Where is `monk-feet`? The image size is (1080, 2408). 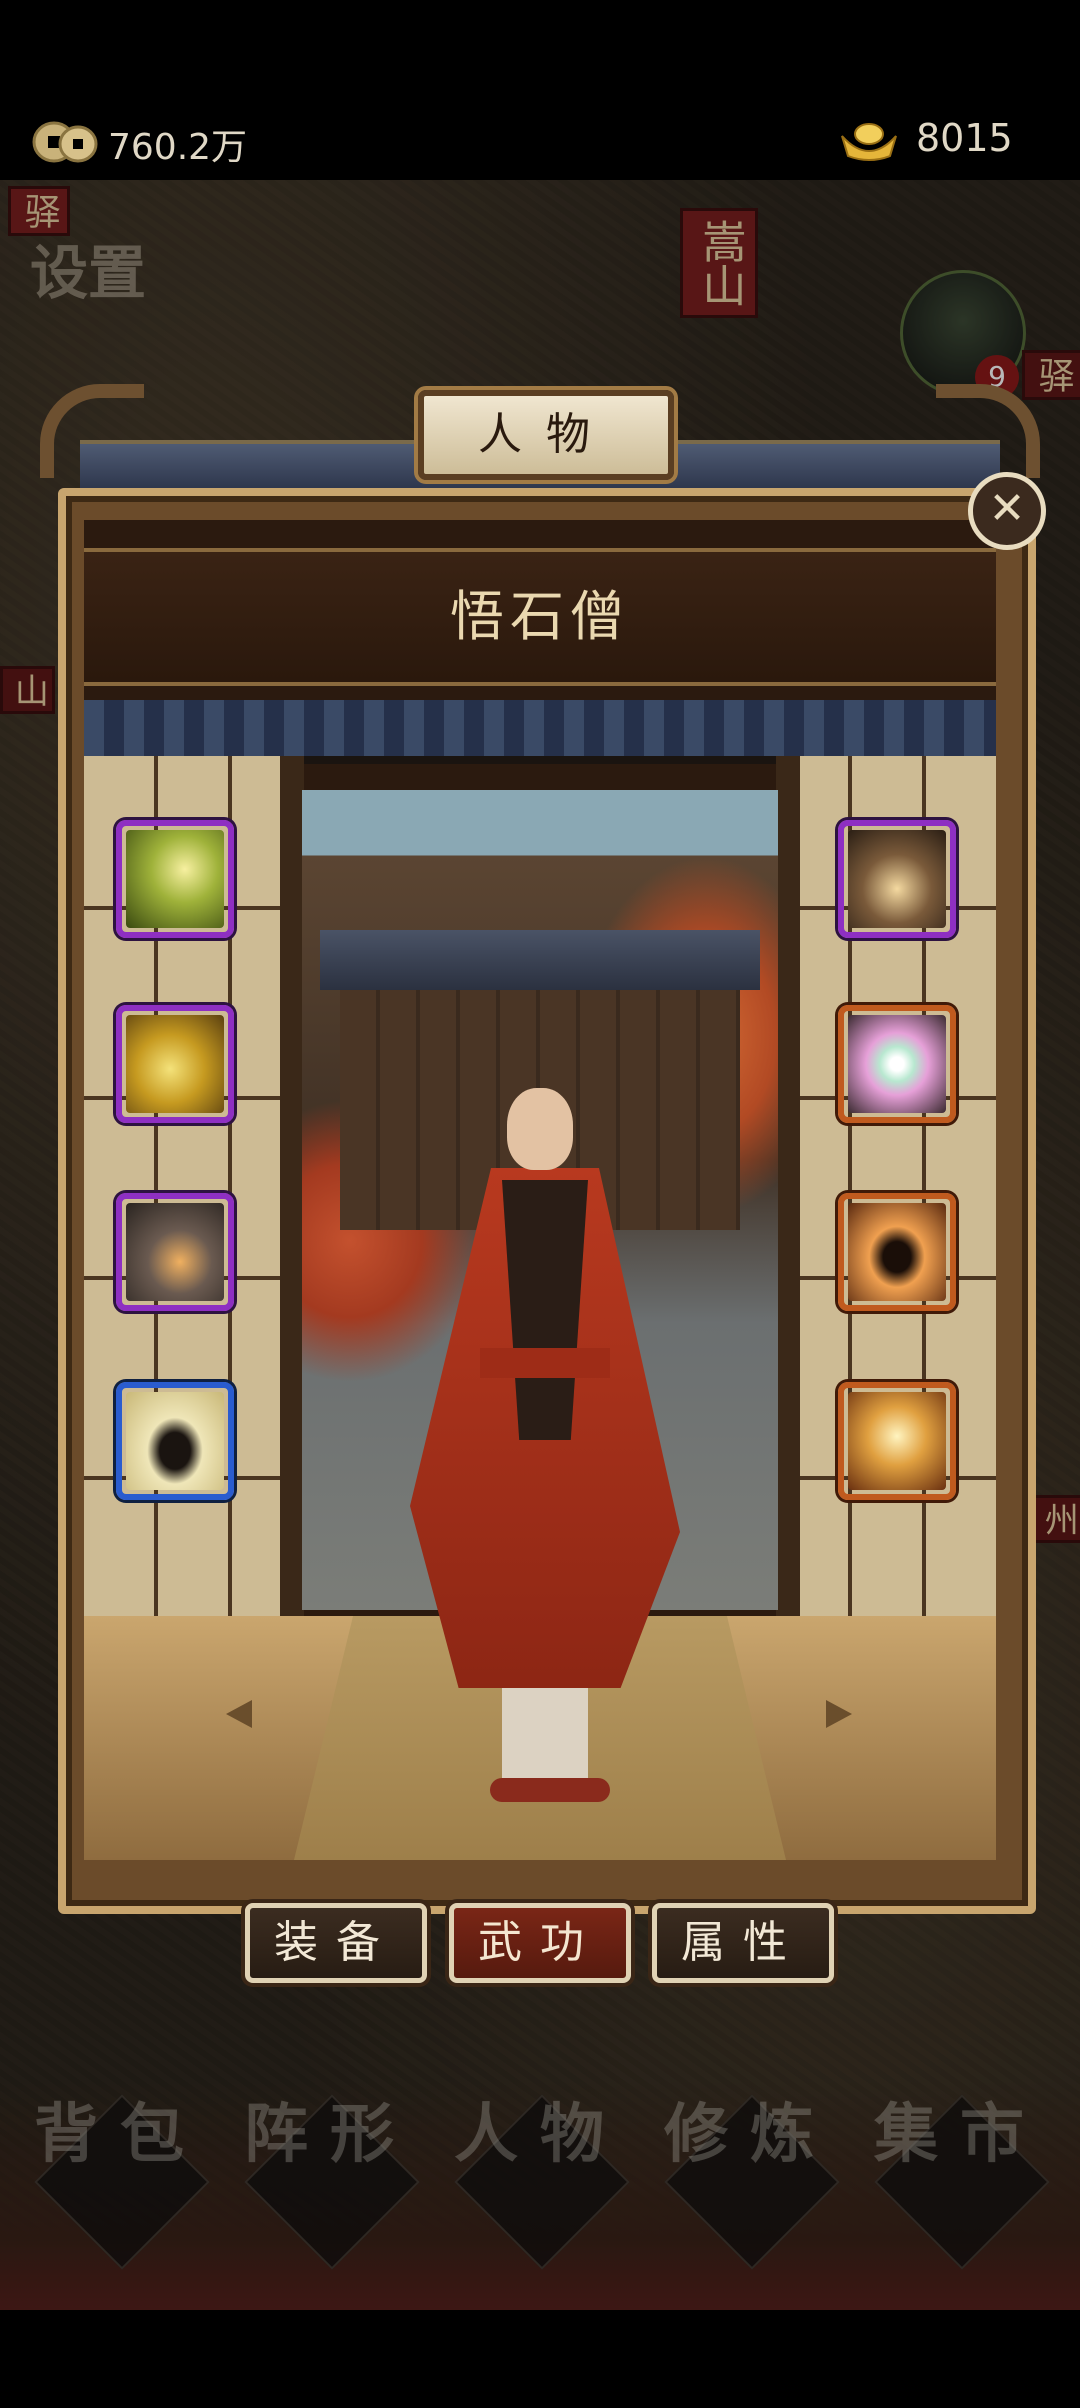 monk-feet is located at coordinates (550, 1790).